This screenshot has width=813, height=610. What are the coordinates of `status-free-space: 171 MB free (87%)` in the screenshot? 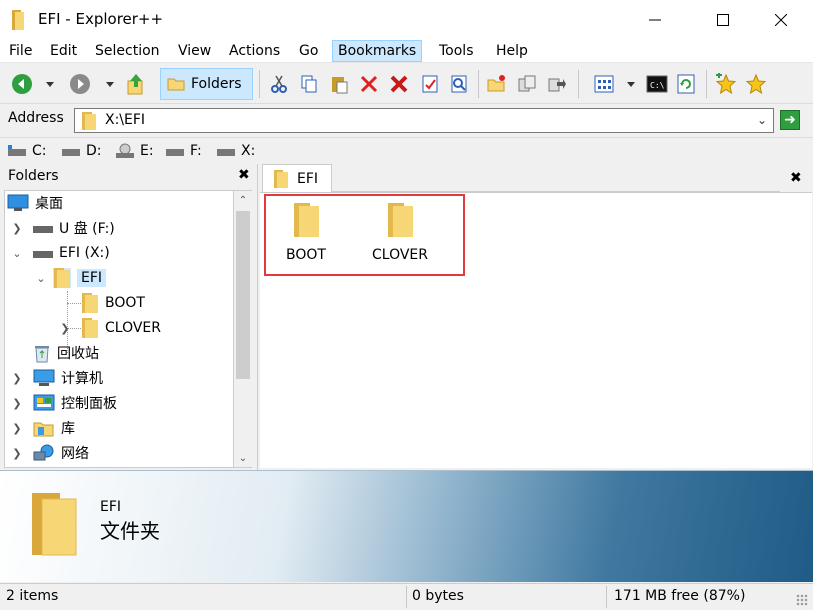 It's located at (680, 596).